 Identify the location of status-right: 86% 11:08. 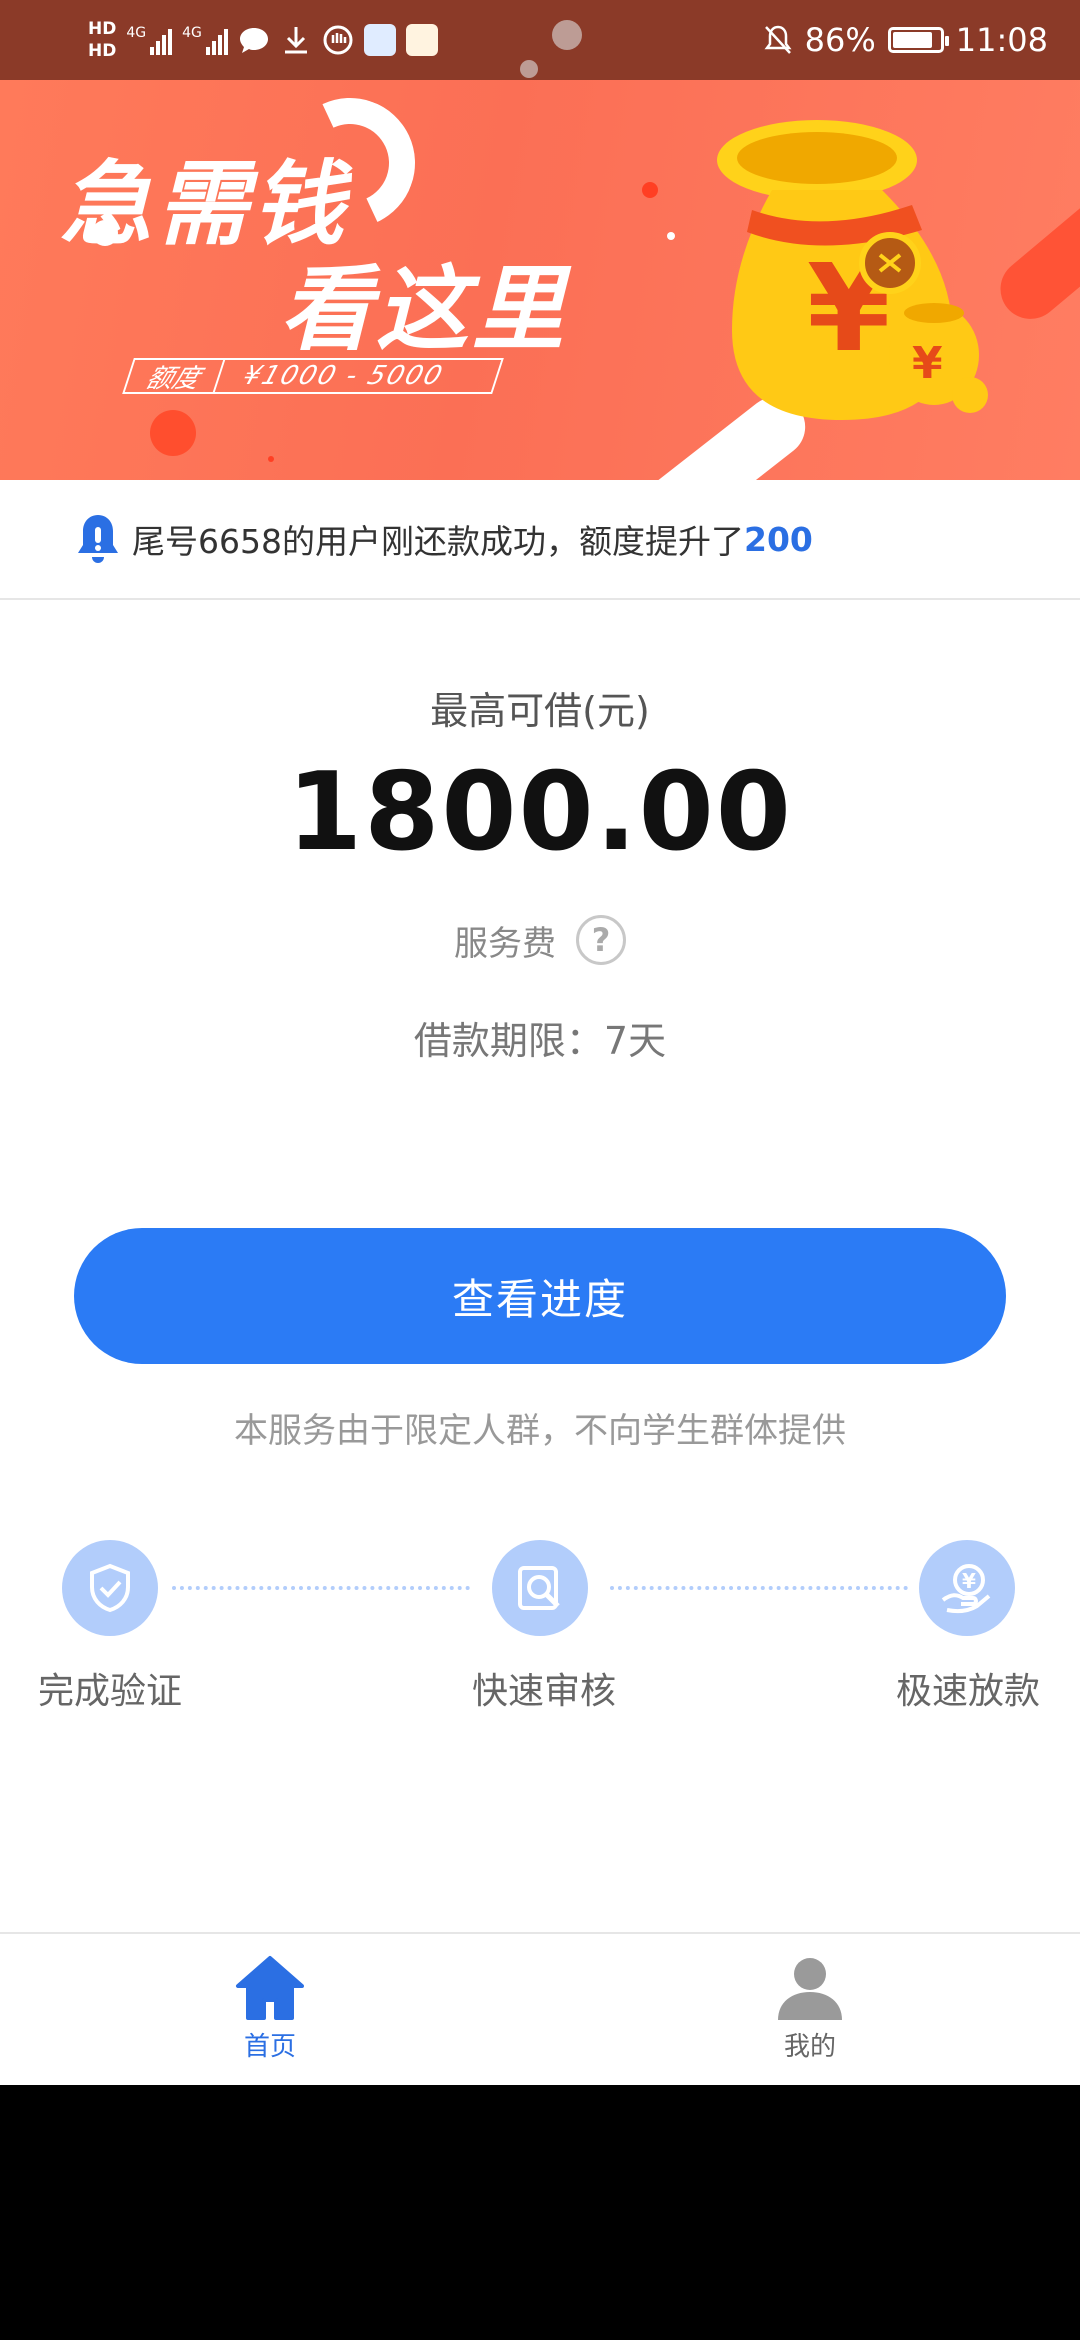
(905, 40).